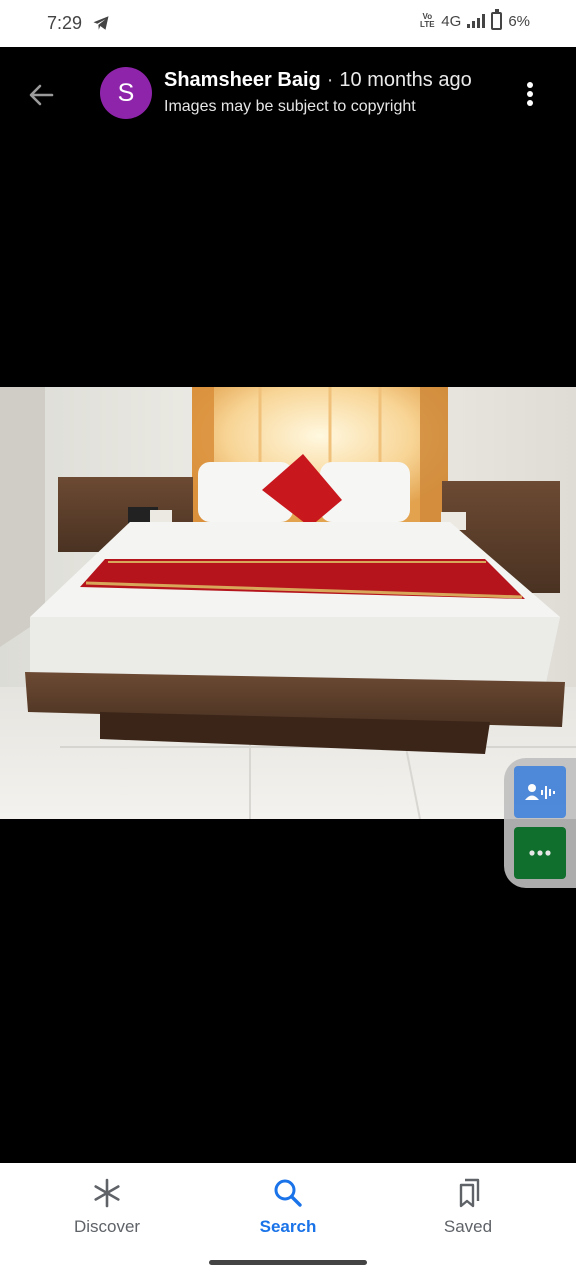  I want to click on status-icons: Vo LTE 4G 6%, so click(474, 19).